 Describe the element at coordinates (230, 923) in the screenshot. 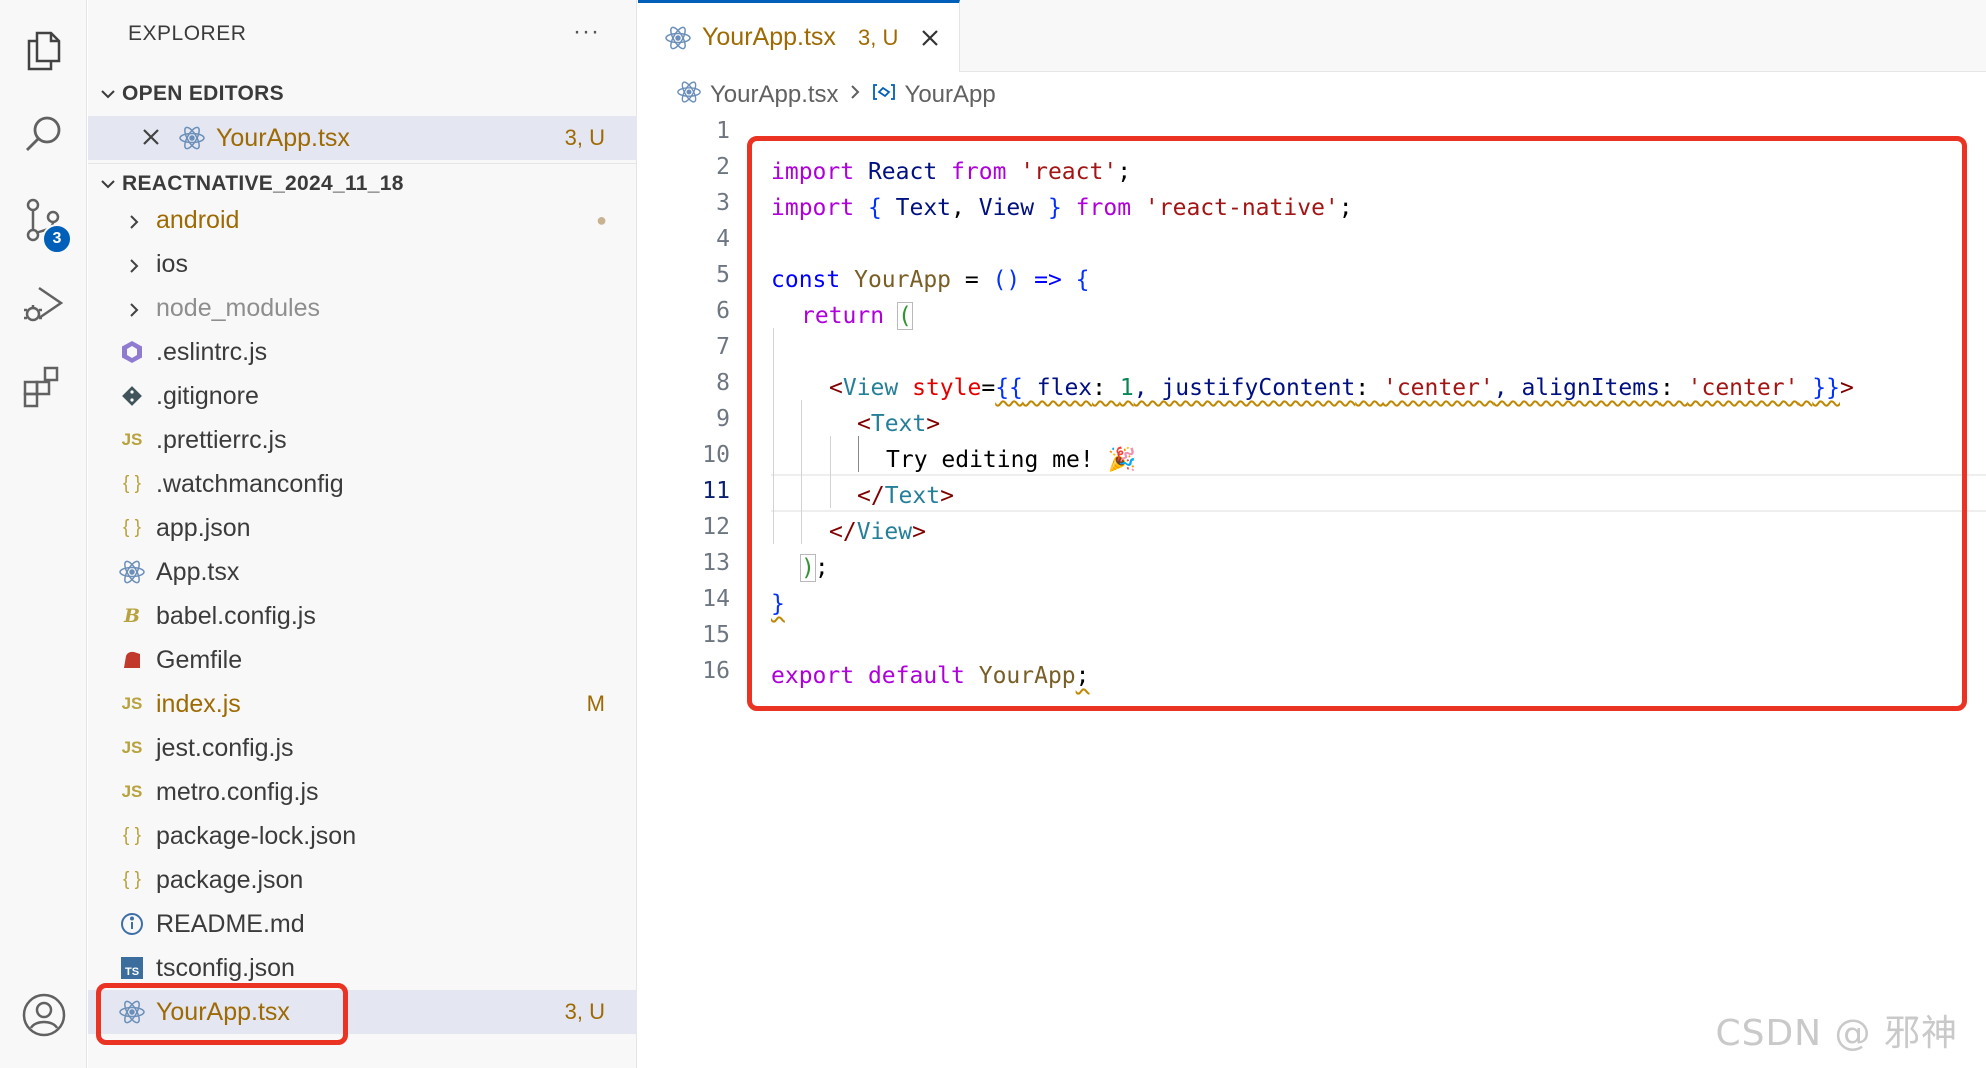

I see `file-name: README.md` at that location.